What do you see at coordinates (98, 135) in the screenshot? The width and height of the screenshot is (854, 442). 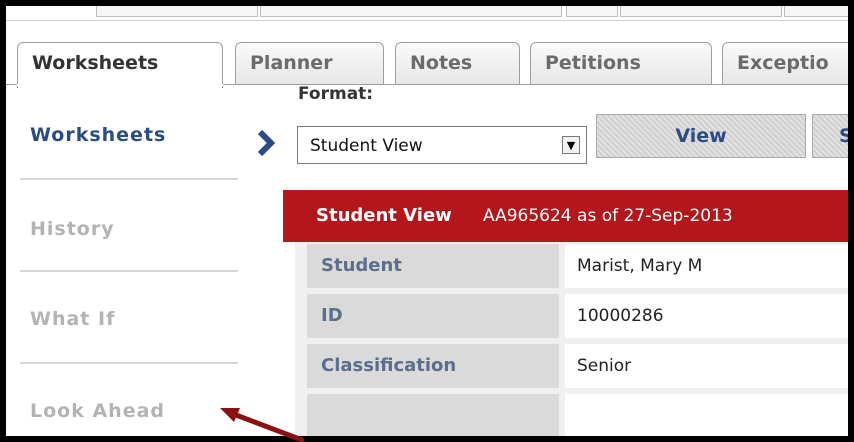 I see `sidebar-item-label: Worksheets` at bounding box center [98, 135].